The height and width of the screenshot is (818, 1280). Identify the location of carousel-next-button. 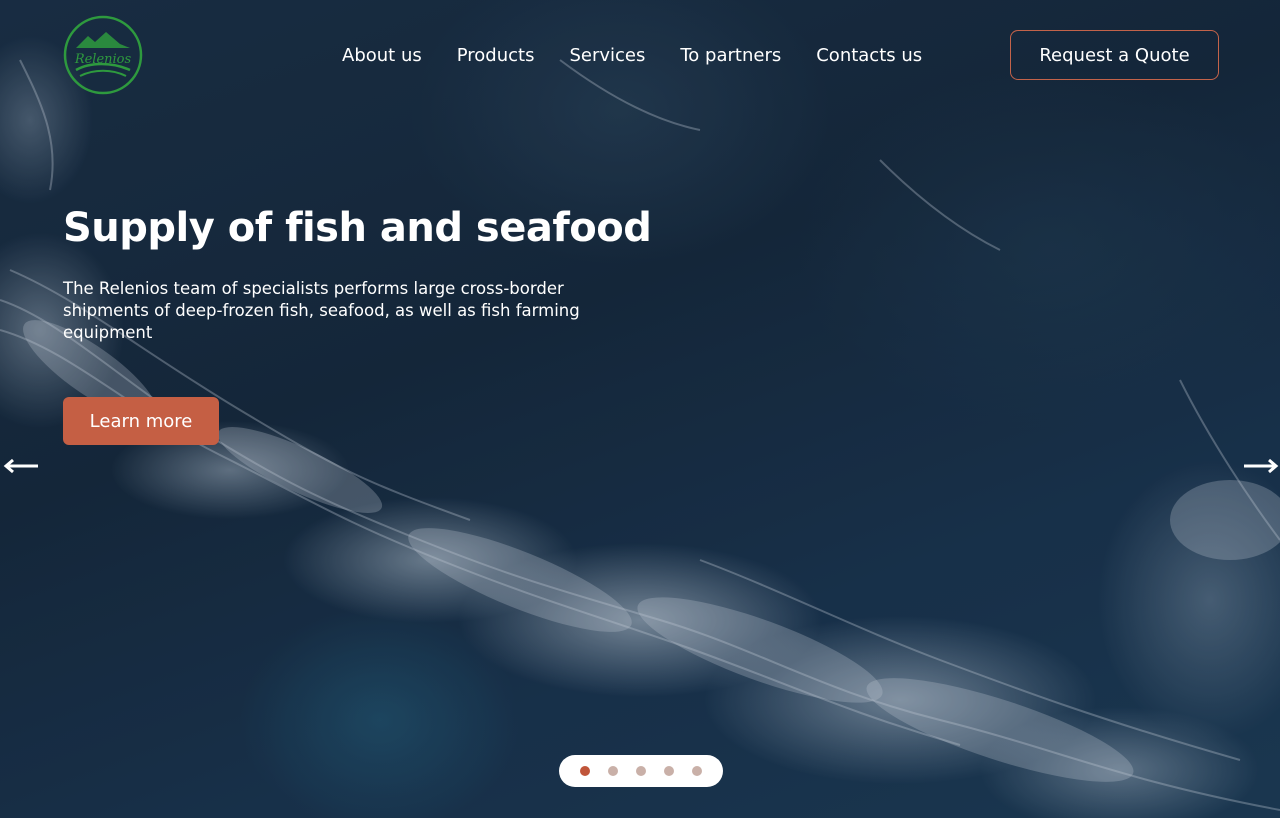
(1261, 466).